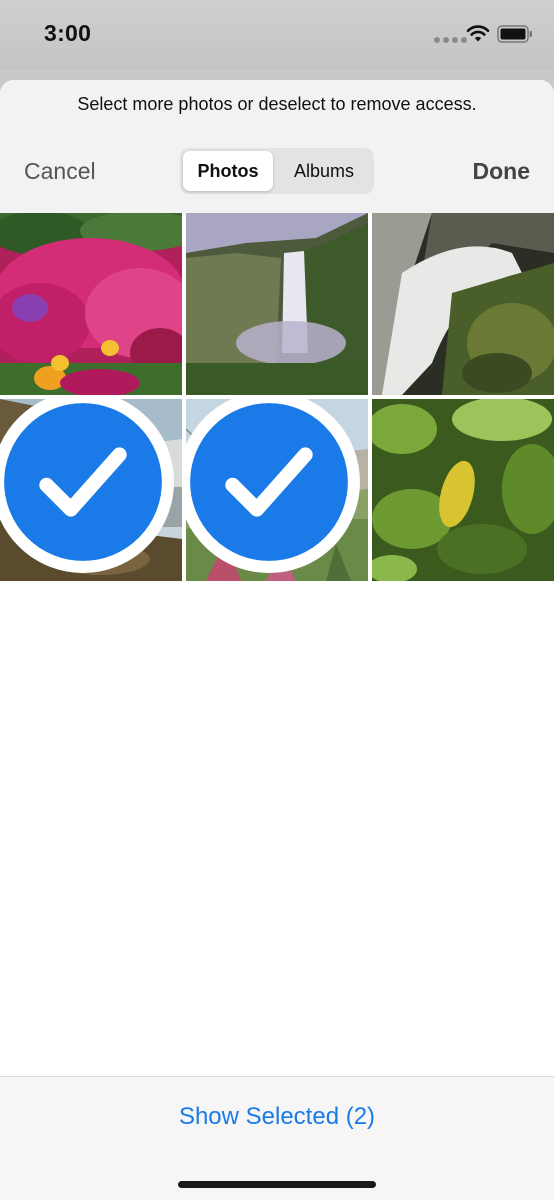 This screenshot has width=554, height=1200. I want to click on photo-thumbnail-waterfall-cliff, so click(277, 304).